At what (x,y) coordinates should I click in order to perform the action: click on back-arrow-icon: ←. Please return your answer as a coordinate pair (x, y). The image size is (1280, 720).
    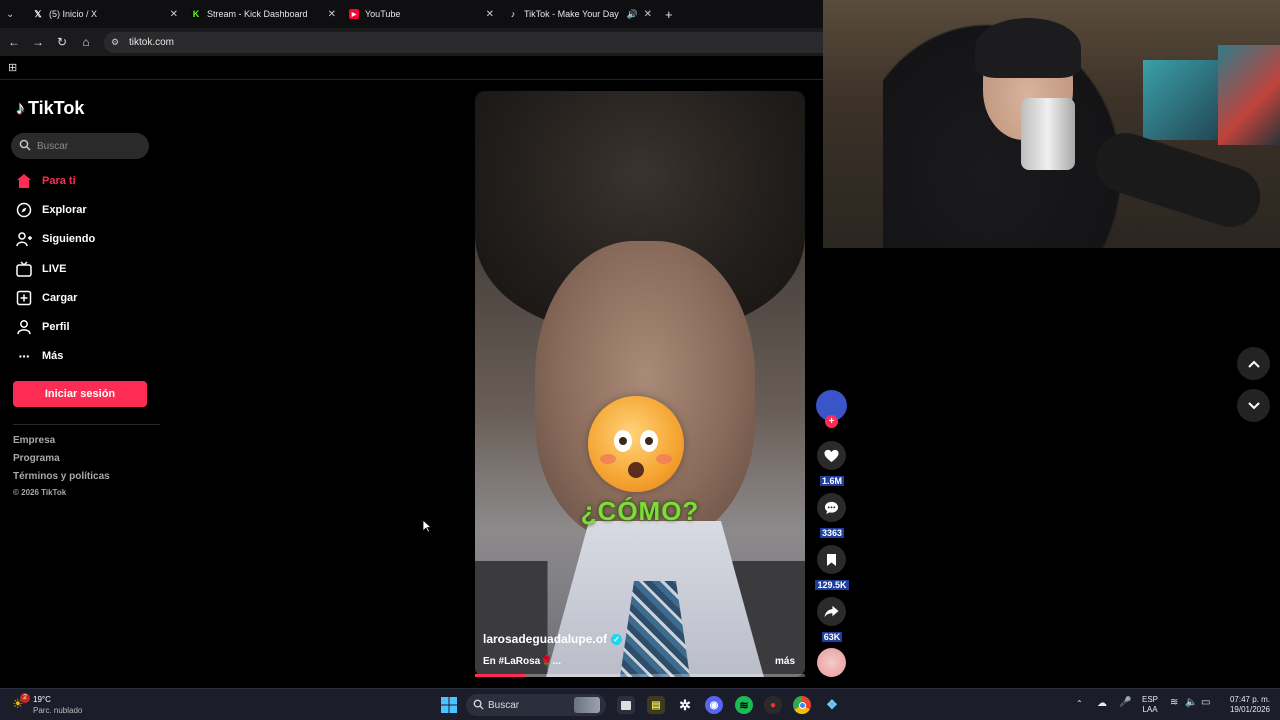
    Looking at the image, I should click on (14, 42).